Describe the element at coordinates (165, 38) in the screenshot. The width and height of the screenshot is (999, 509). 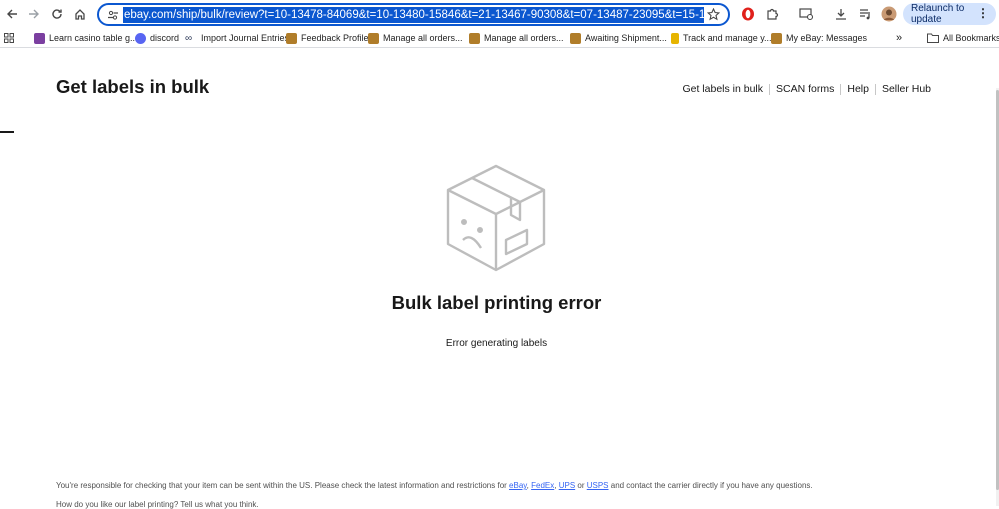
I see `bookmark-label: discord` at that location.